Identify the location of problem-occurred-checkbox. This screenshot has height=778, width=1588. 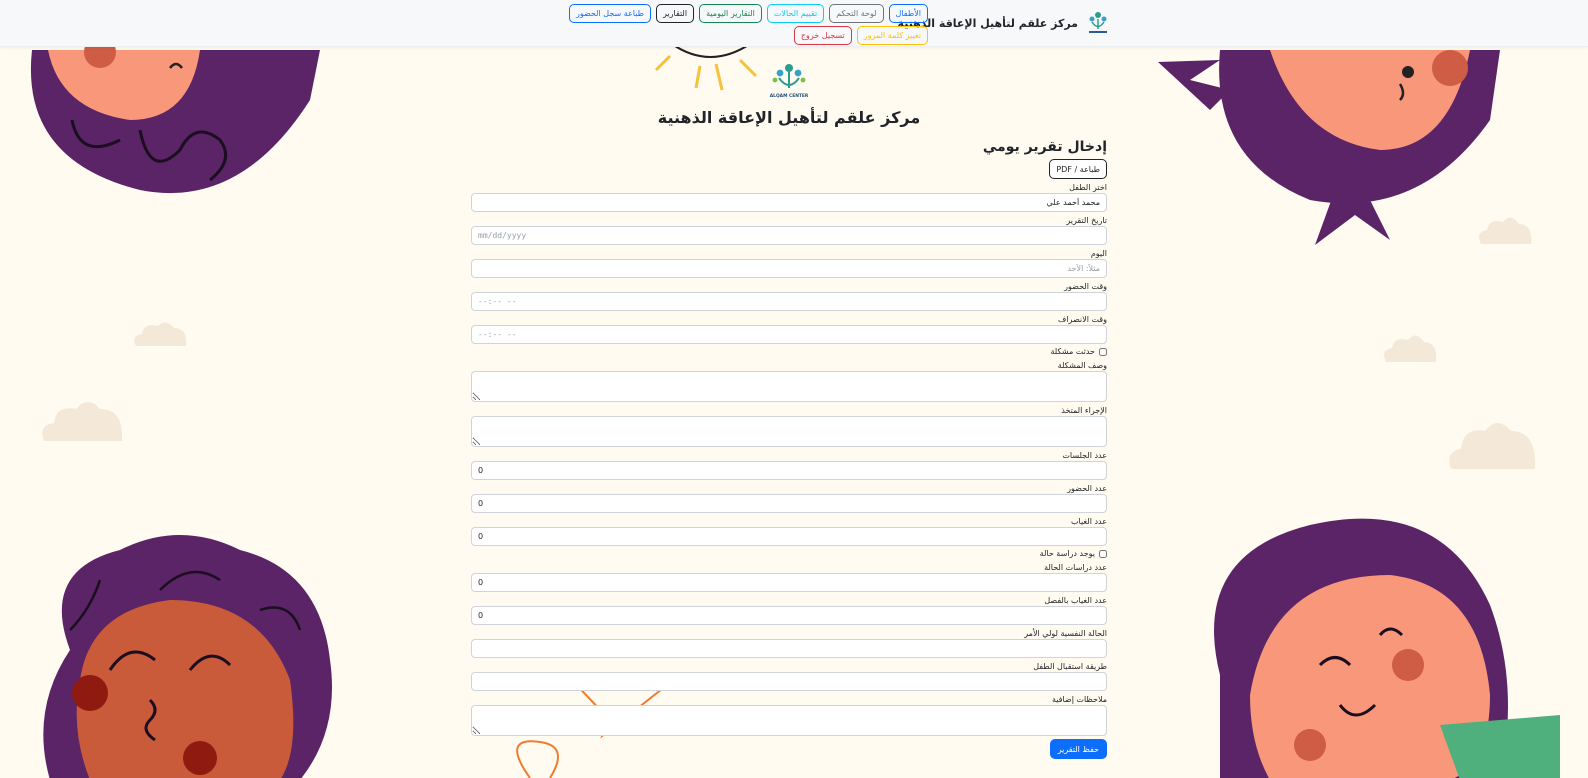
(1103, 351).